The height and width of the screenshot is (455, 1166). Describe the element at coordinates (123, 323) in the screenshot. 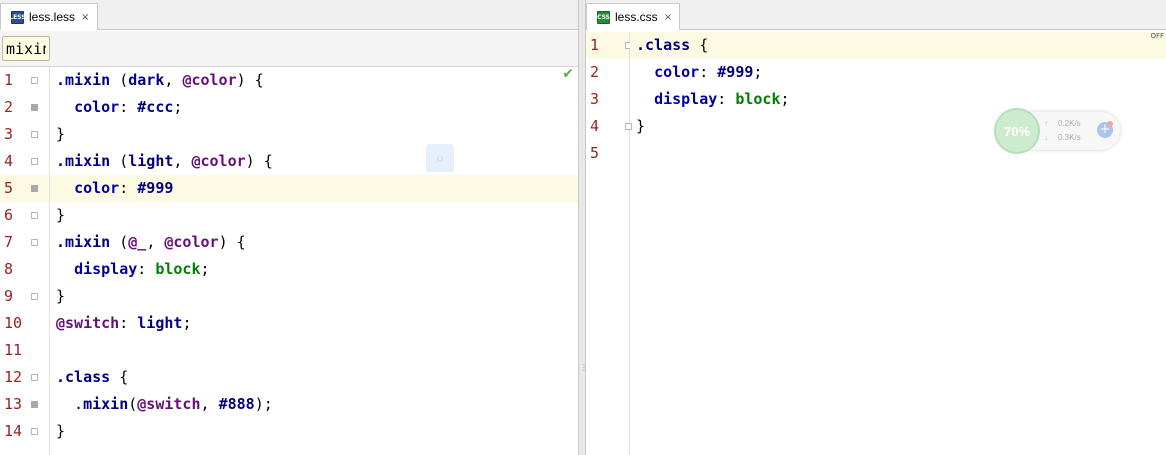

I see `code-text: @switch: light;` at that location.